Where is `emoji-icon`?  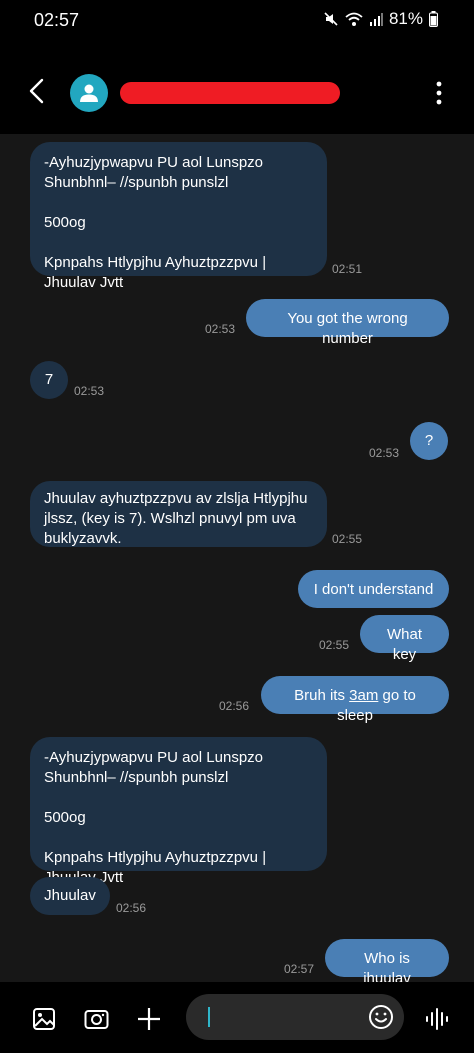 emoji-icon is located at coordinates (381, 1017).